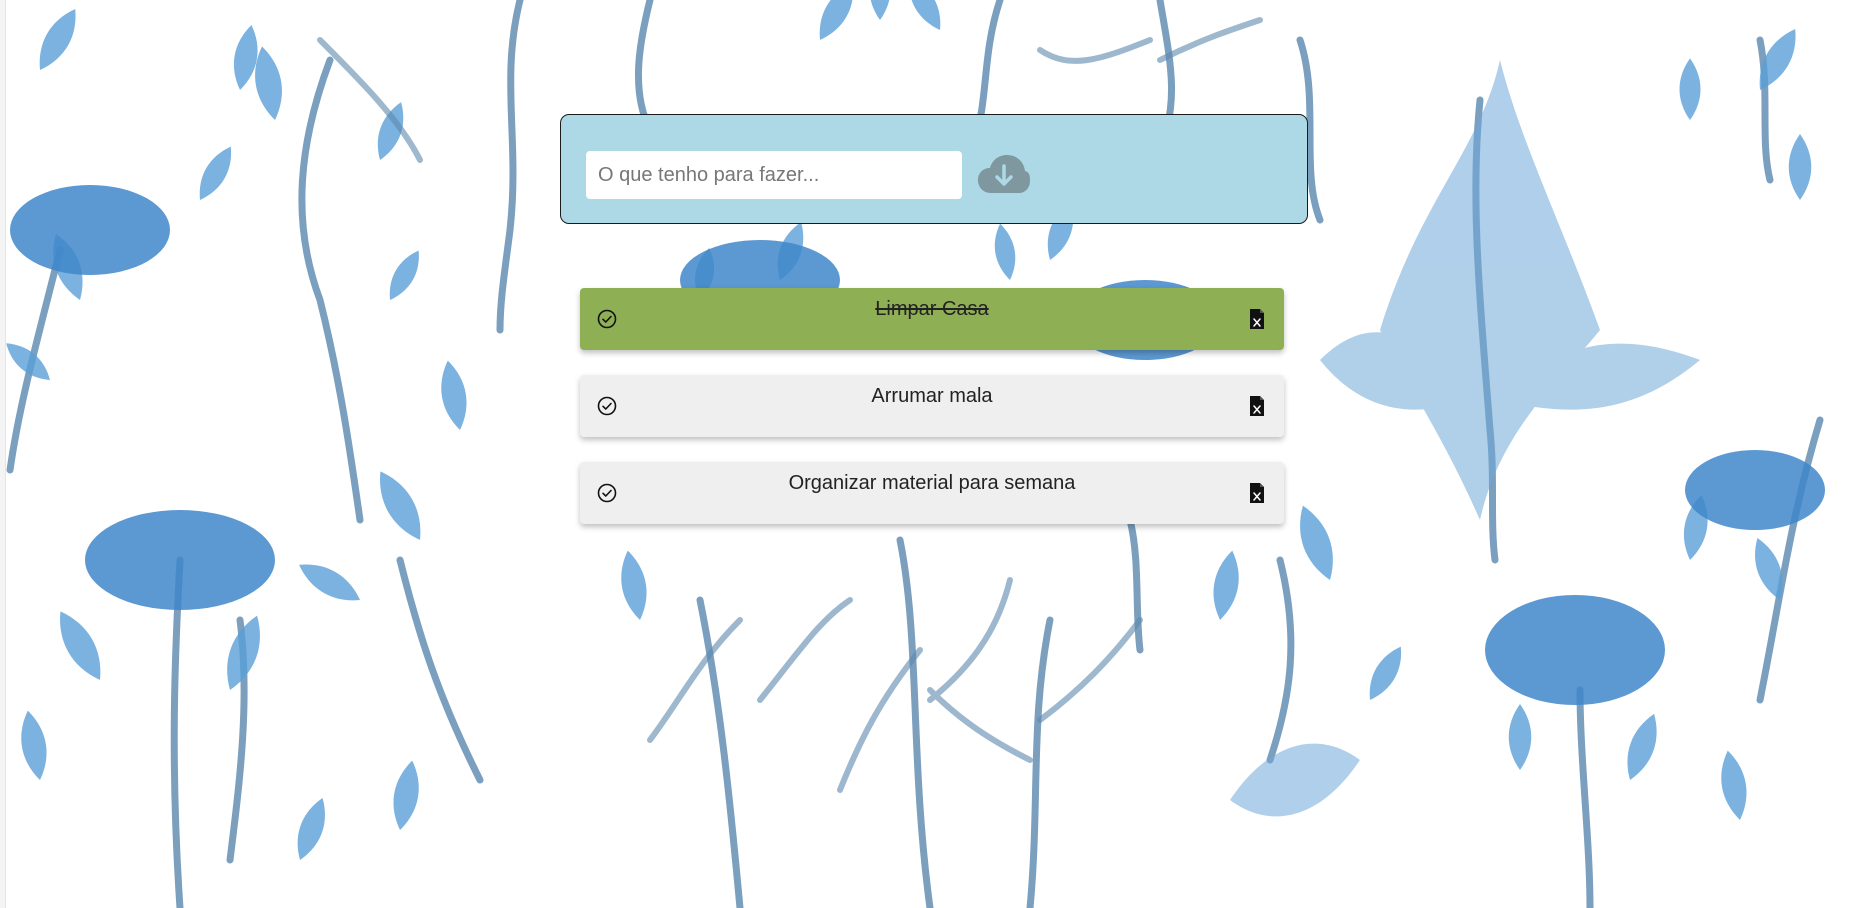  I want to click on task-input, so click(774, 175).